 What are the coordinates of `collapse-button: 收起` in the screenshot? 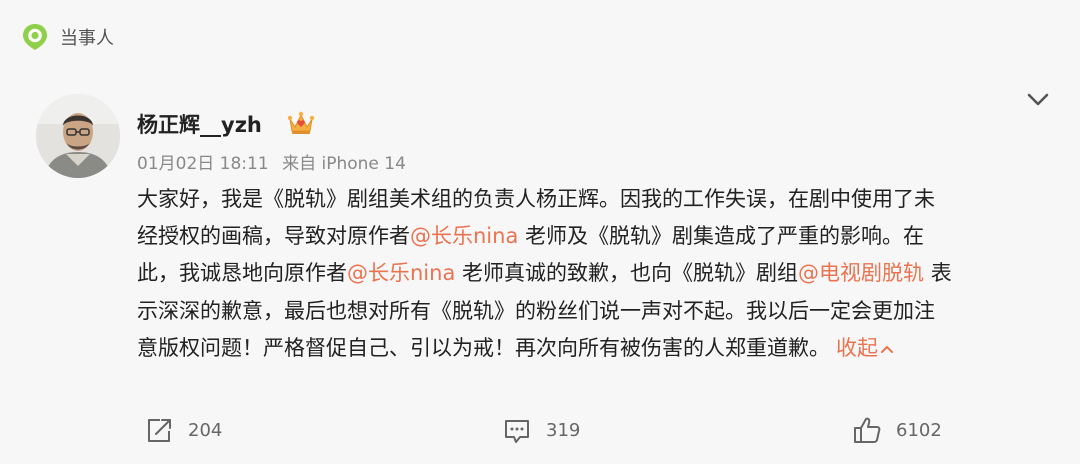 It's located at (865, 348).